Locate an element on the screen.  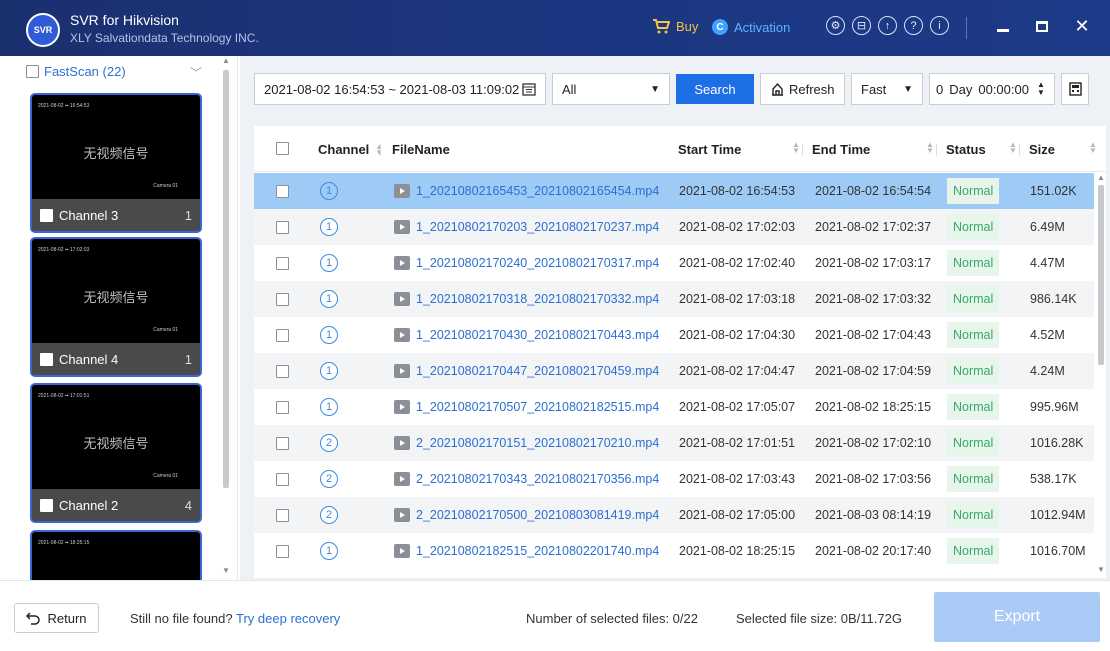
deep-recovery-link: Try deep recovery is located at coordinates (288, 618).